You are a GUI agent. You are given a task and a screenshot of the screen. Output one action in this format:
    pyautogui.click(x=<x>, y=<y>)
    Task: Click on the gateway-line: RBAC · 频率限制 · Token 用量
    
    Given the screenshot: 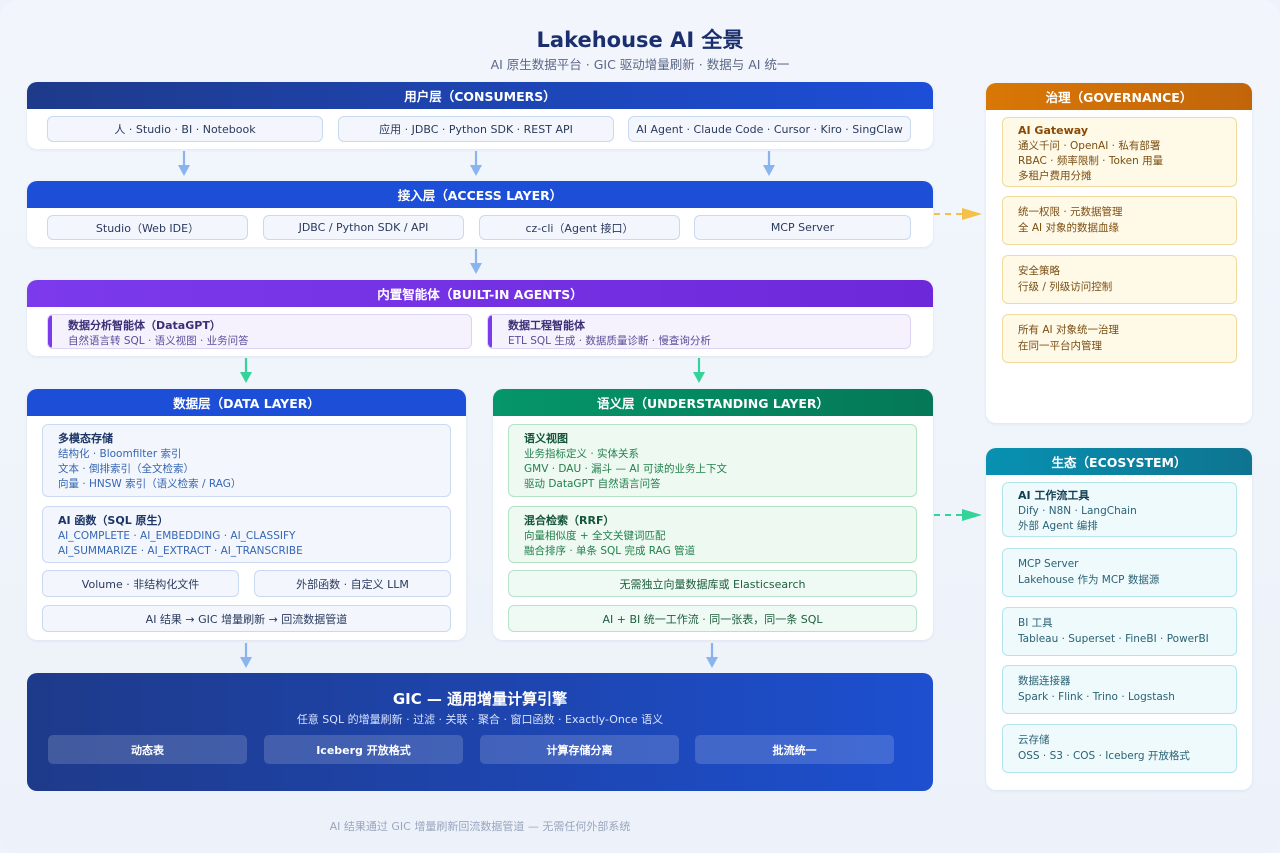 What is the action you would take?
    pyautogui.click(x=1091, y=161)
    